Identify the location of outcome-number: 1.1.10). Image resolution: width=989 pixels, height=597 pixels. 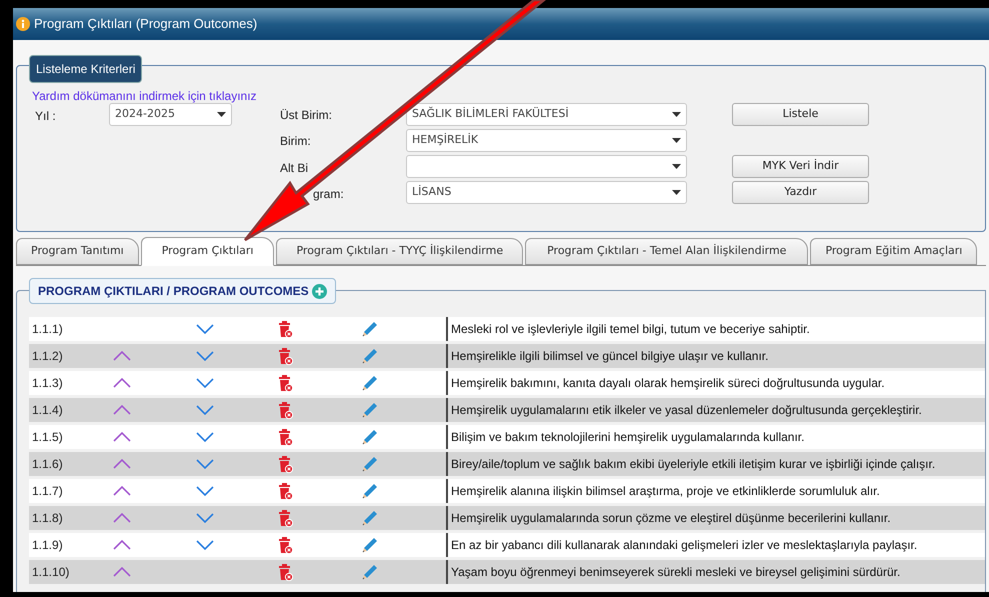
(50, 572).